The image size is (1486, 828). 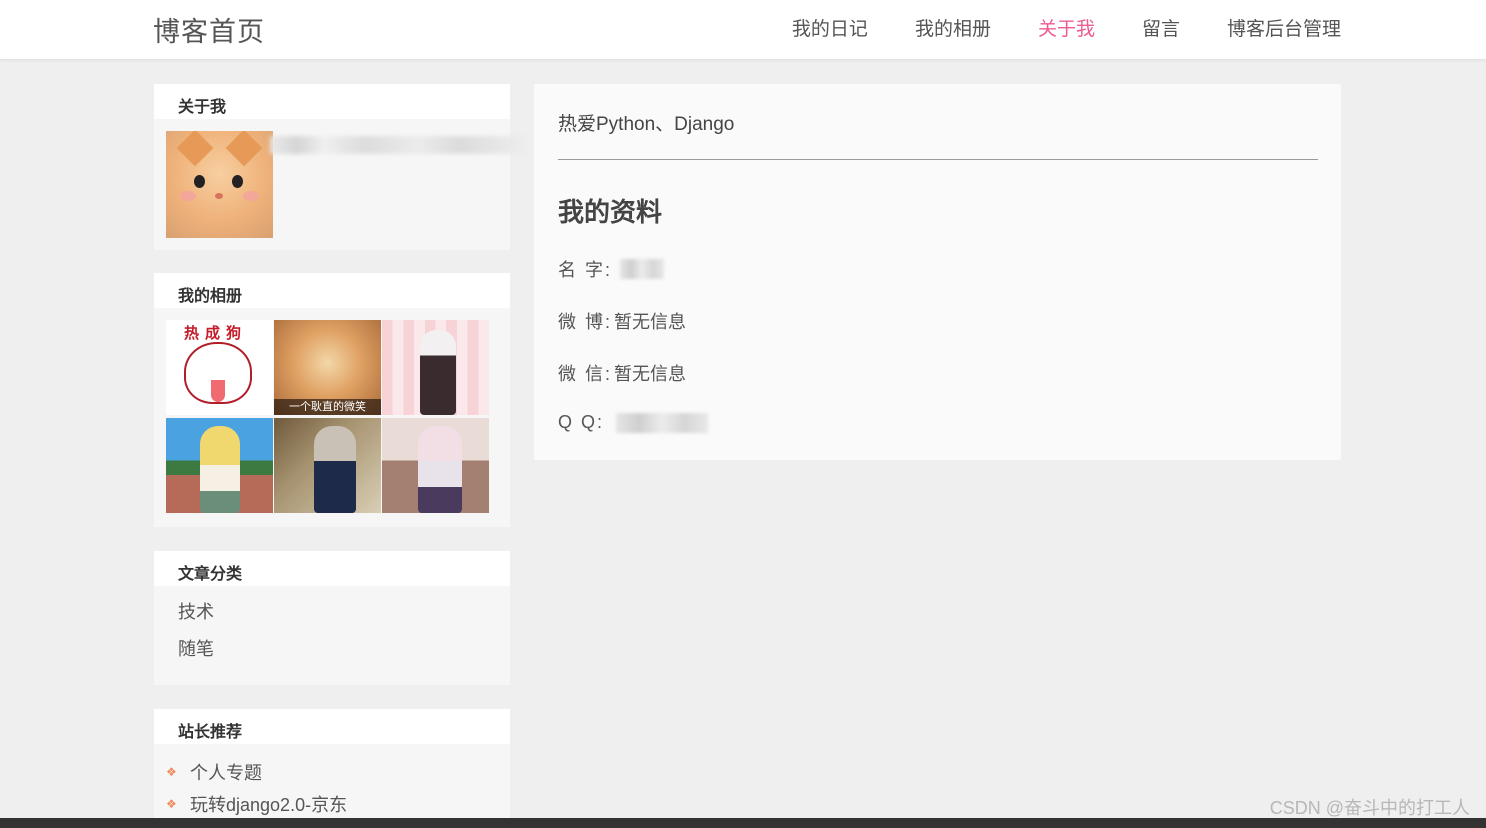 What do you see at coordinates (332, 290) in the screenshot?
I see `album-panel-title: 我的相册` at bounding box center [332, 290].